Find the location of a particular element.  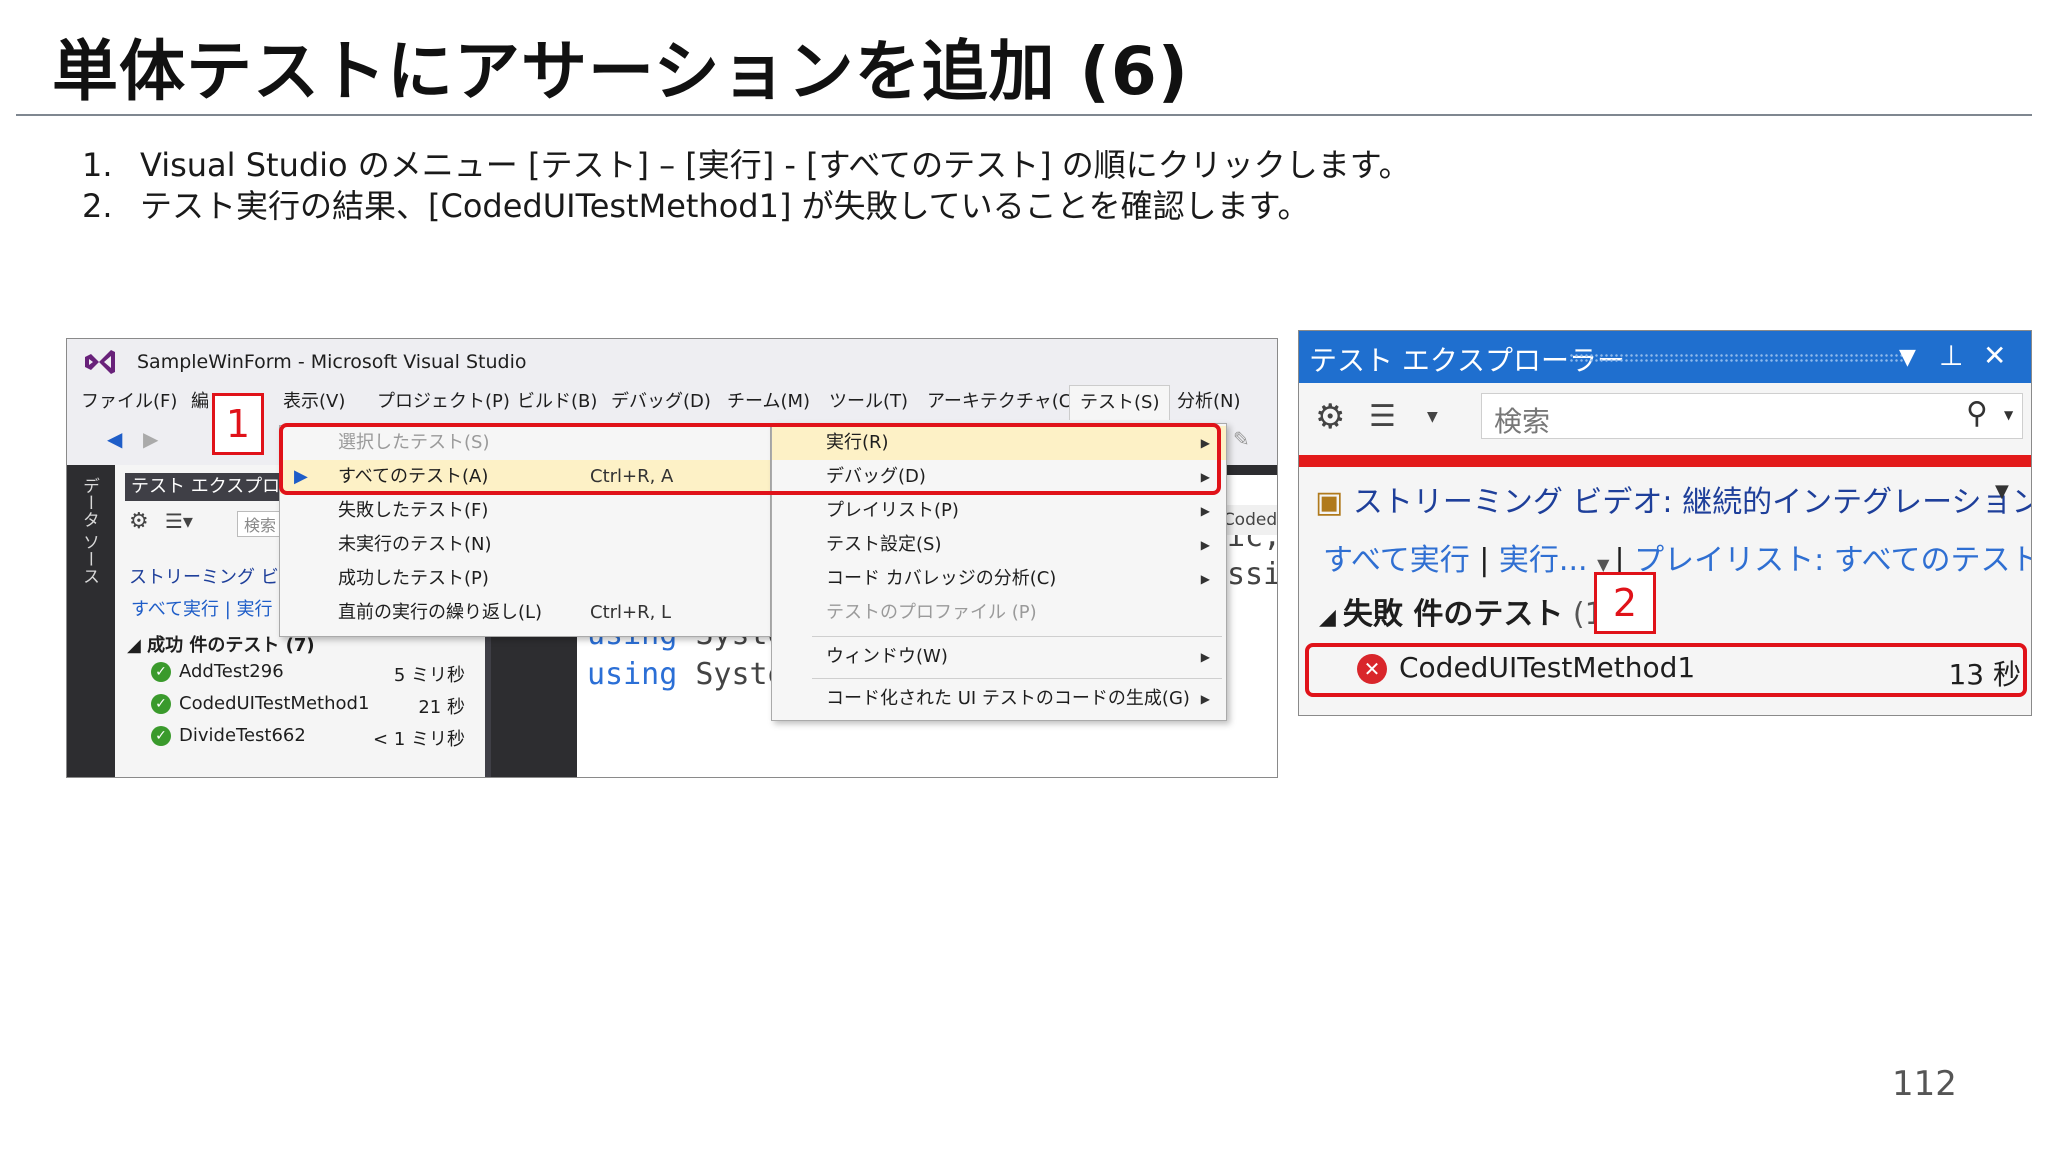

toolbar-icon: ✎ is located at coordinates (1241, 439).